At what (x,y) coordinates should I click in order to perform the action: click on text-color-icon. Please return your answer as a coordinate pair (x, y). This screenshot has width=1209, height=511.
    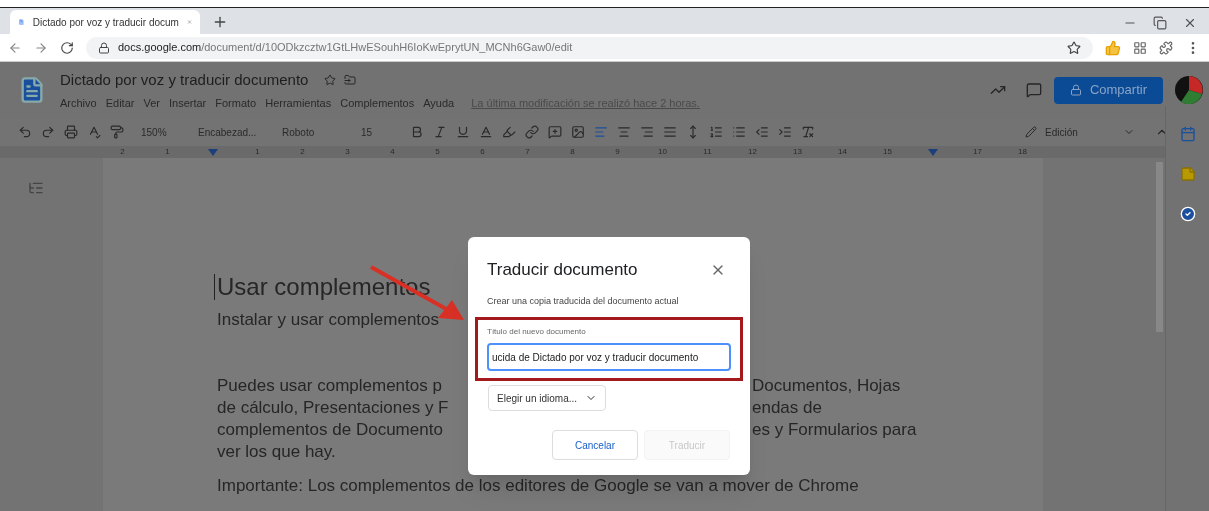
    Looking at the image, I should click on (486, 132).